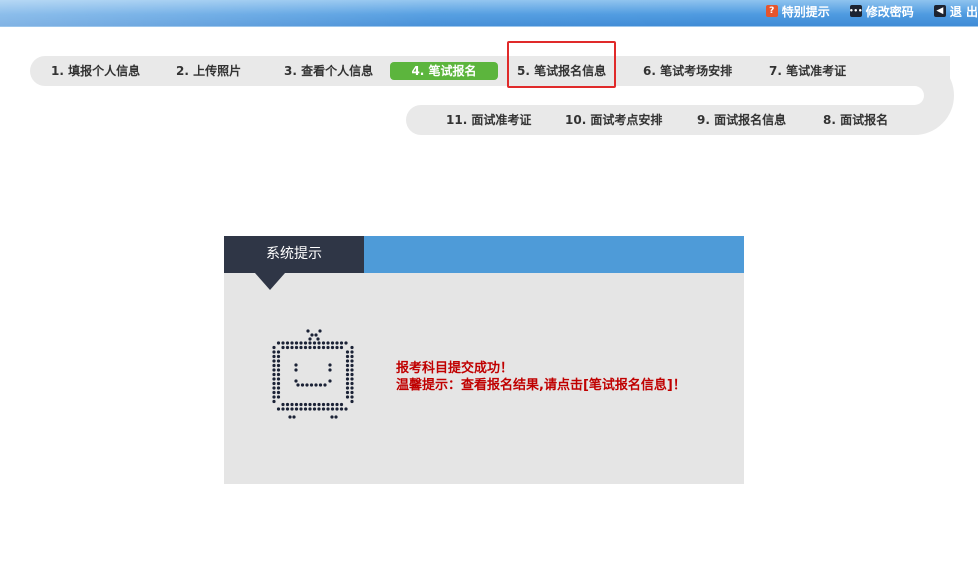  Describe the element at coordinates (613, 120) in the screenshot. I see `step-interview-venue: 10. 面试考点安排` at that location.